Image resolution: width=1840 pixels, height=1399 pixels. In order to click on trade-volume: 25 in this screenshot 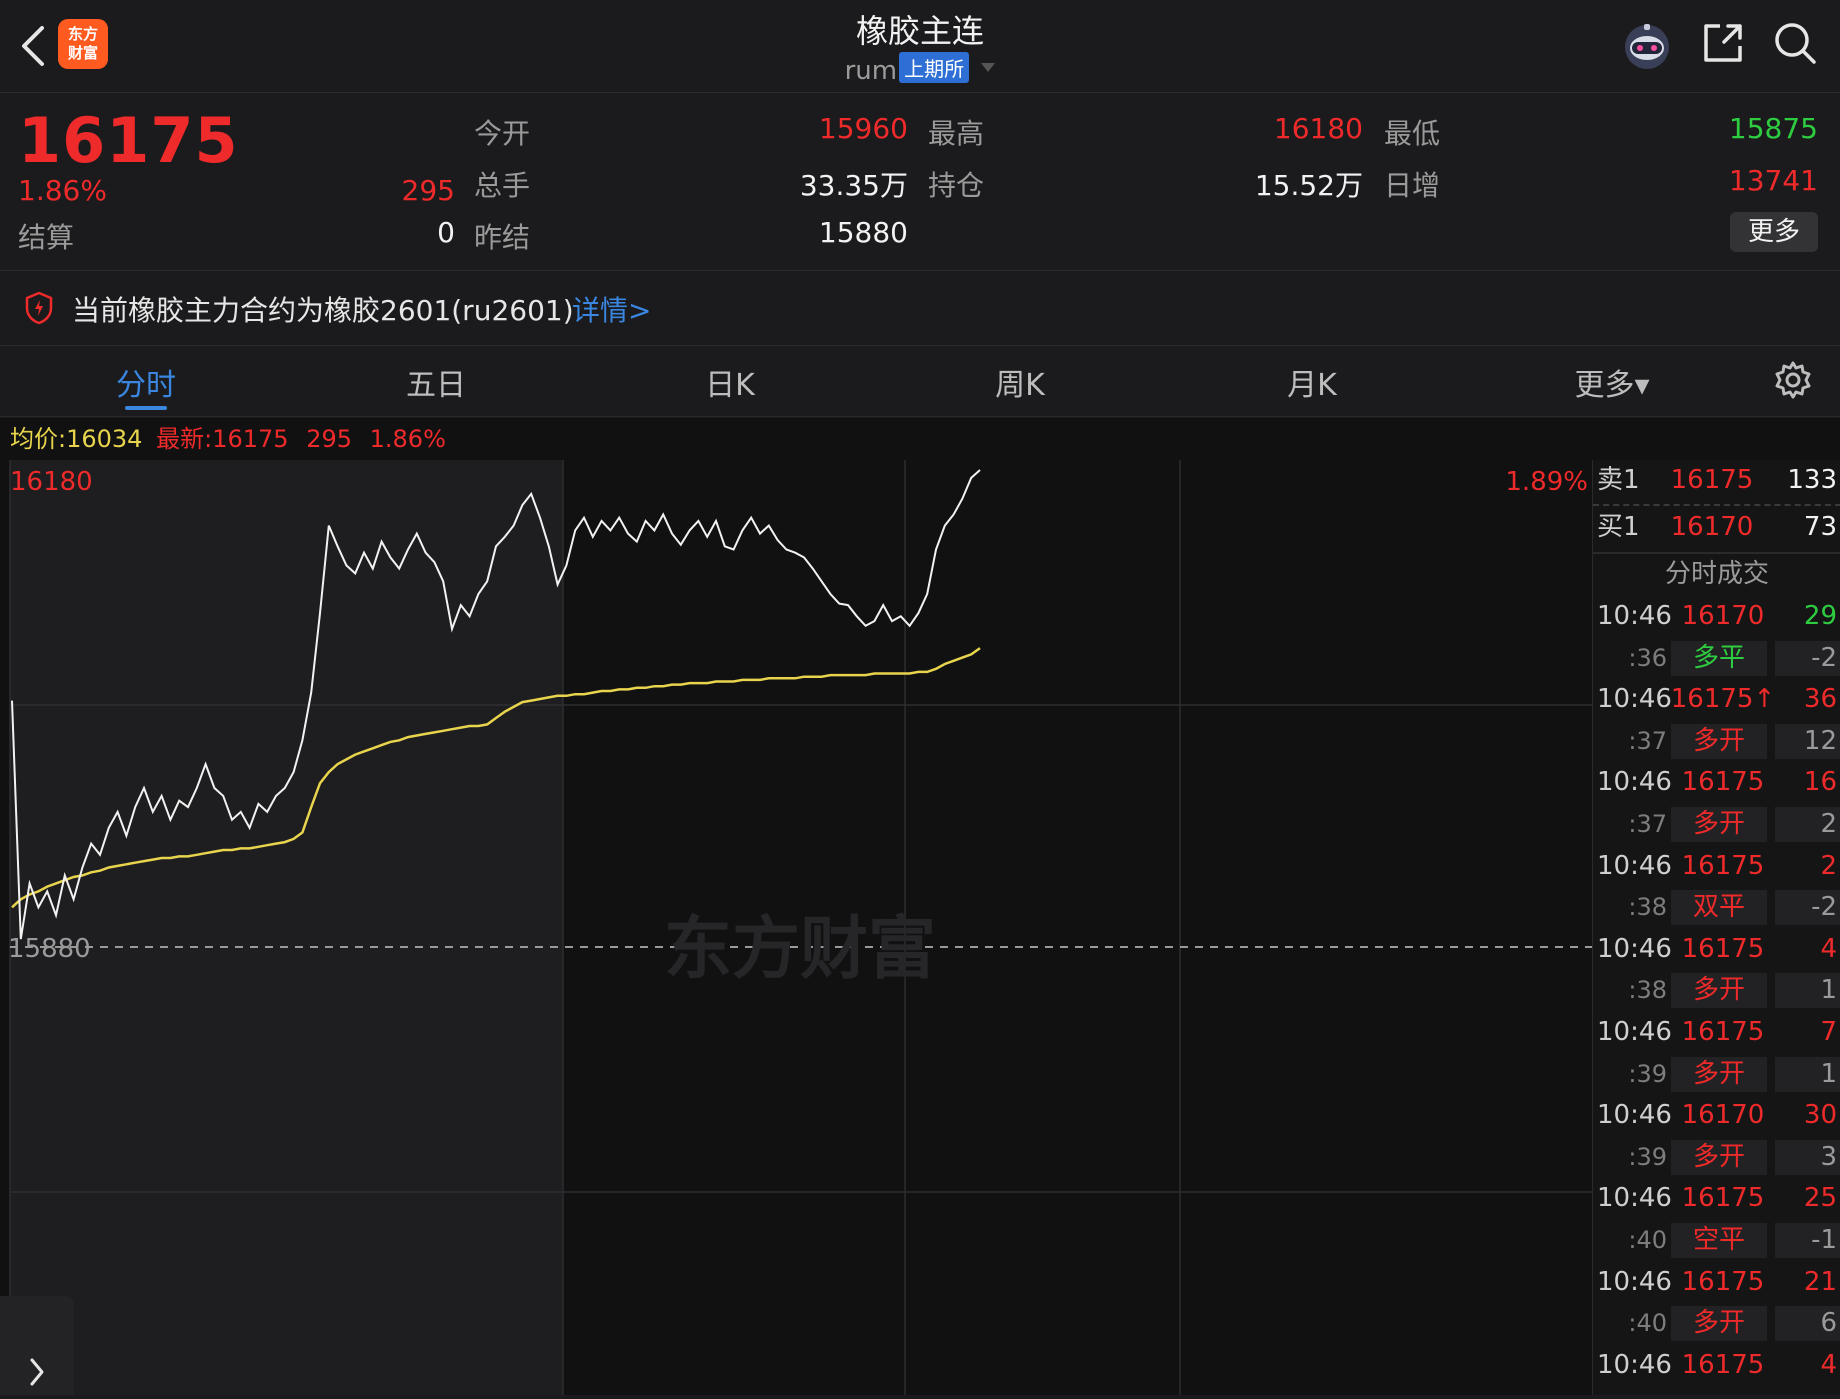, I will do `click(1820, 1198)`.